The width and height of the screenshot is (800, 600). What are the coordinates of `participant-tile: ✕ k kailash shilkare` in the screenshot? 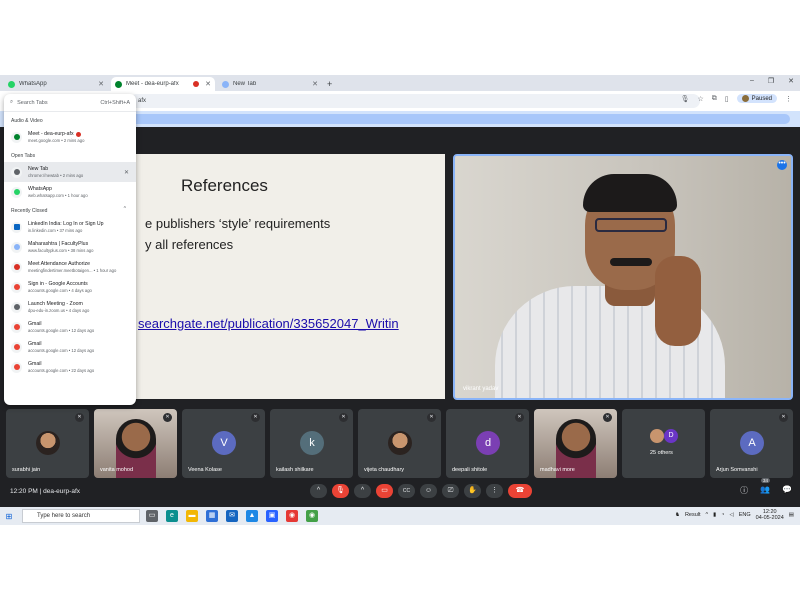 It's located at (311, 443).